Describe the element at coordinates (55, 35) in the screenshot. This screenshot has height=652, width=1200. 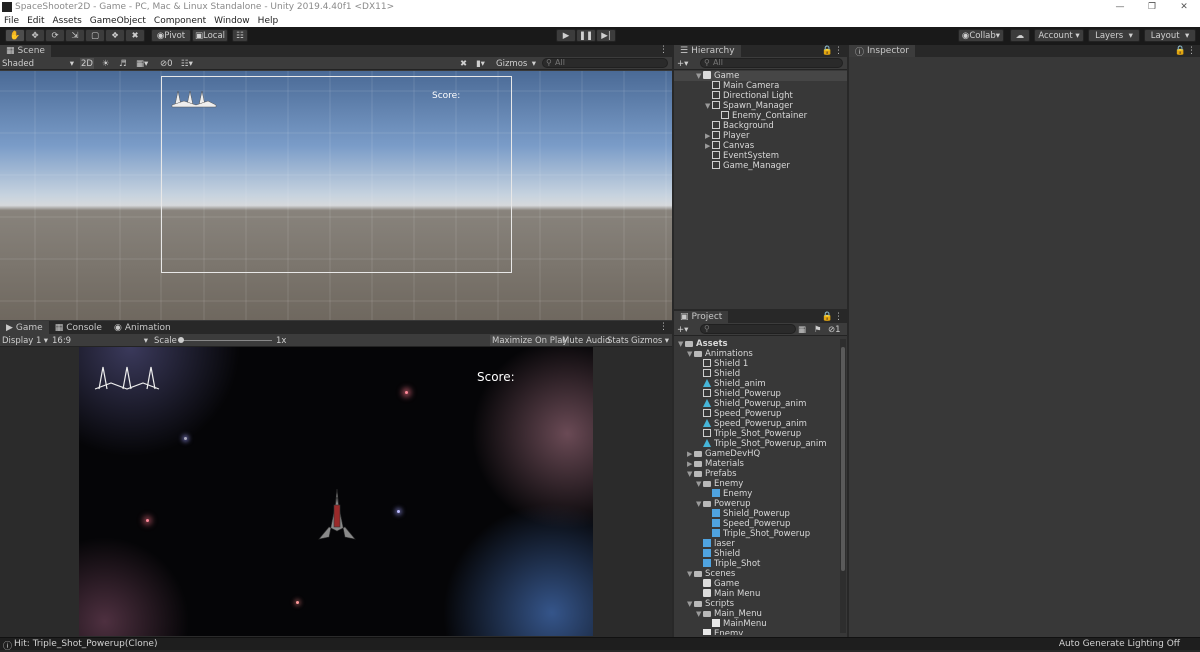
I see `rotate-tool-icon: ⟳` at that location.